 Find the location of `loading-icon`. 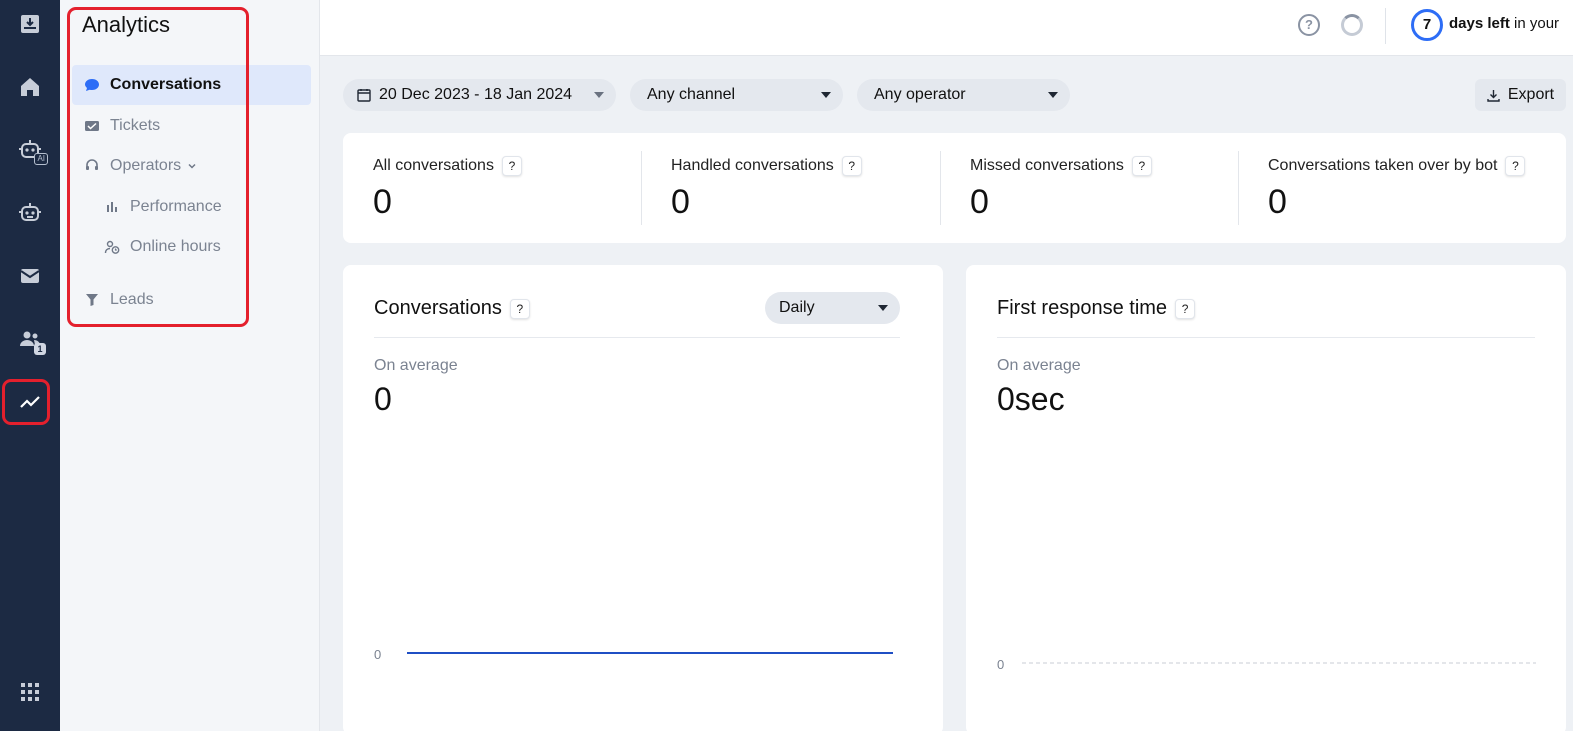

loading-icon is located at coordinates (1352, 25).